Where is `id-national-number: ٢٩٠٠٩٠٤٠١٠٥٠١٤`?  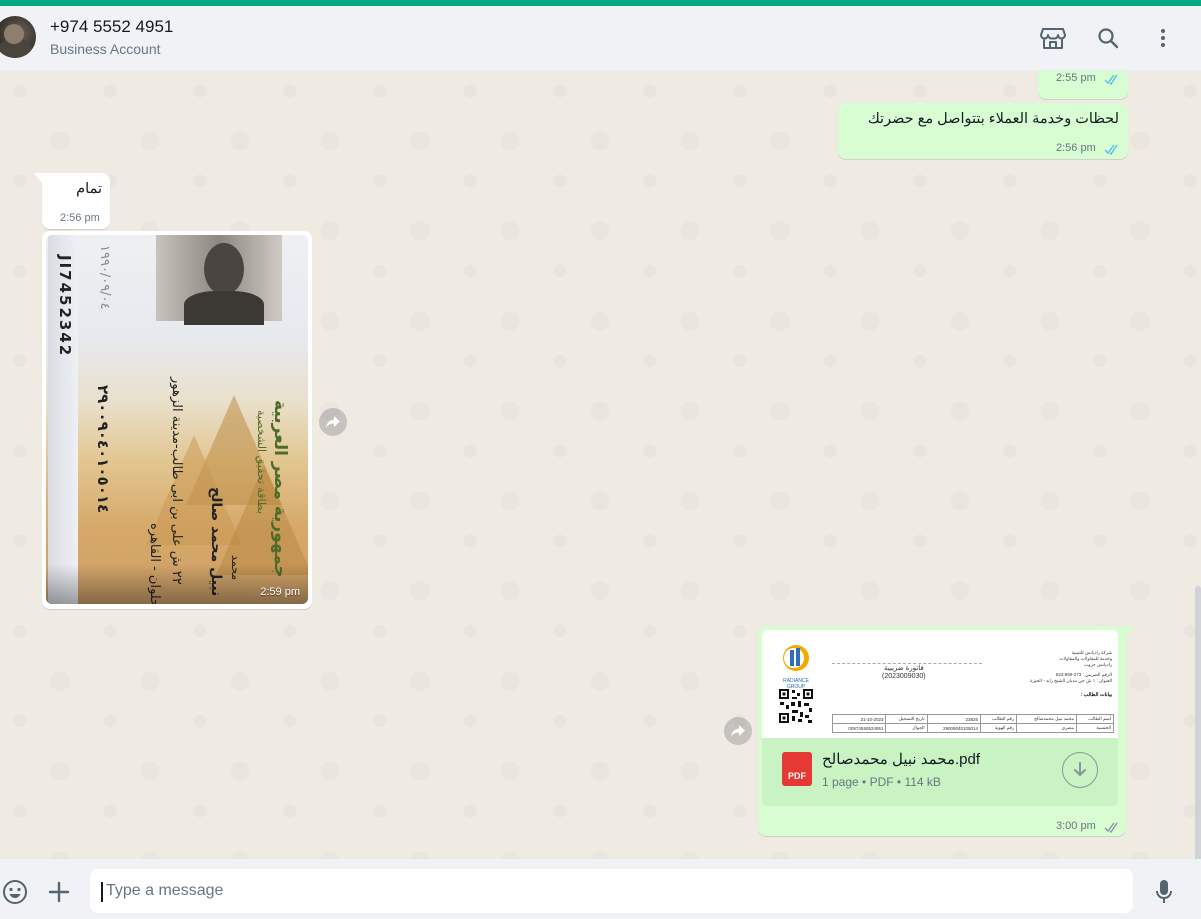
id-national-number: ٢٩٠٠٩٠٤٠١٠٥٠١٤ is located at coordinates (103, 449).